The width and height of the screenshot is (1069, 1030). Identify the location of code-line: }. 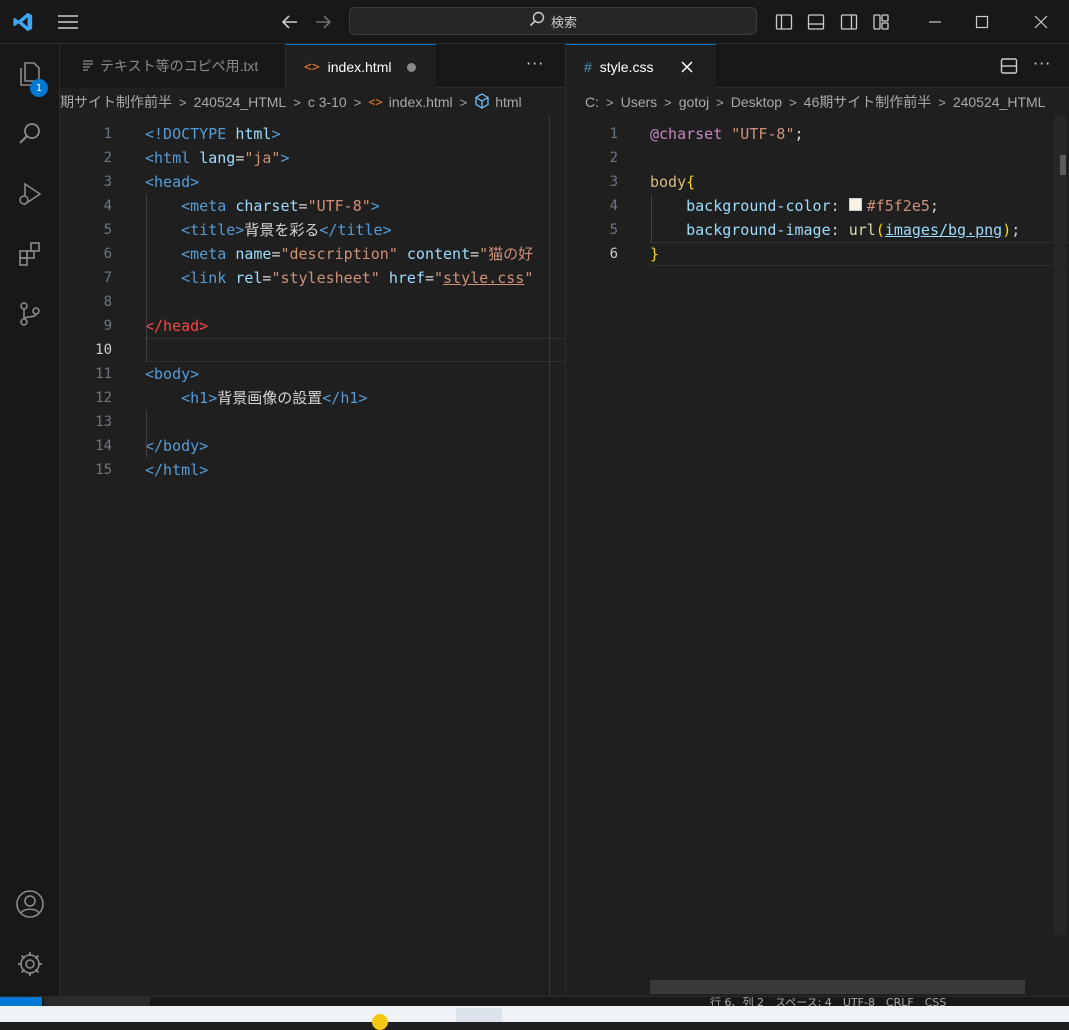
(654, 254).